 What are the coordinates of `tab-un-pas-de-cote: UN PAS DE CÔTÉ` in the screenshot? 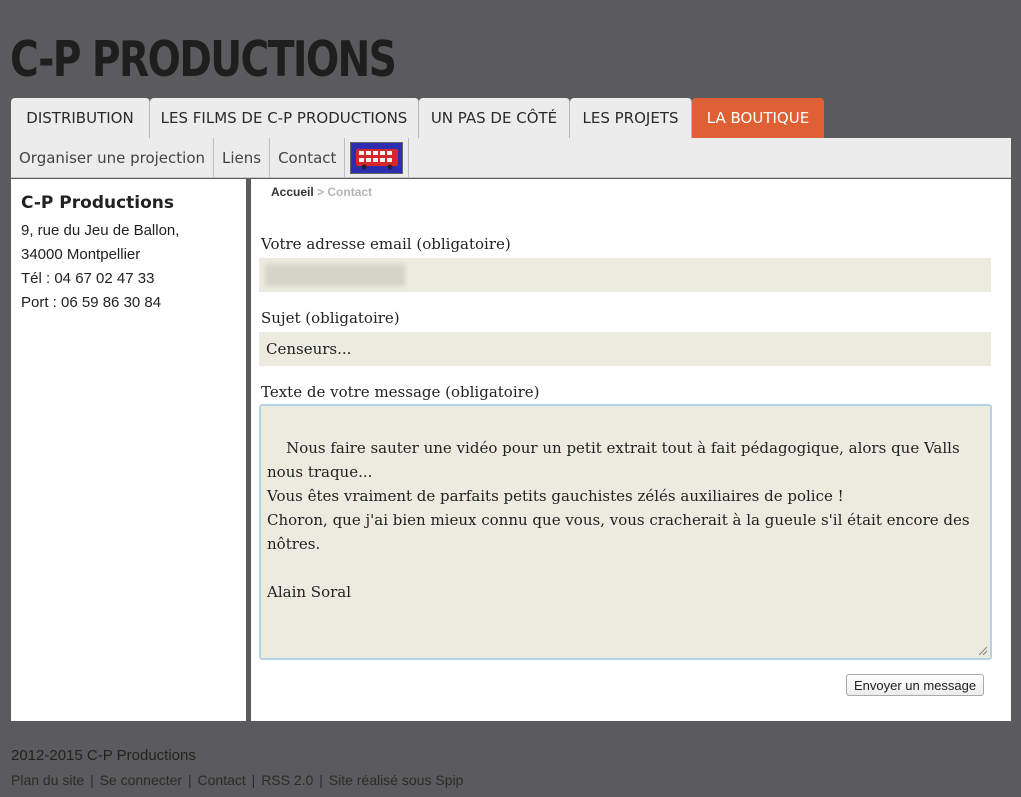 It's located at (494, 118).